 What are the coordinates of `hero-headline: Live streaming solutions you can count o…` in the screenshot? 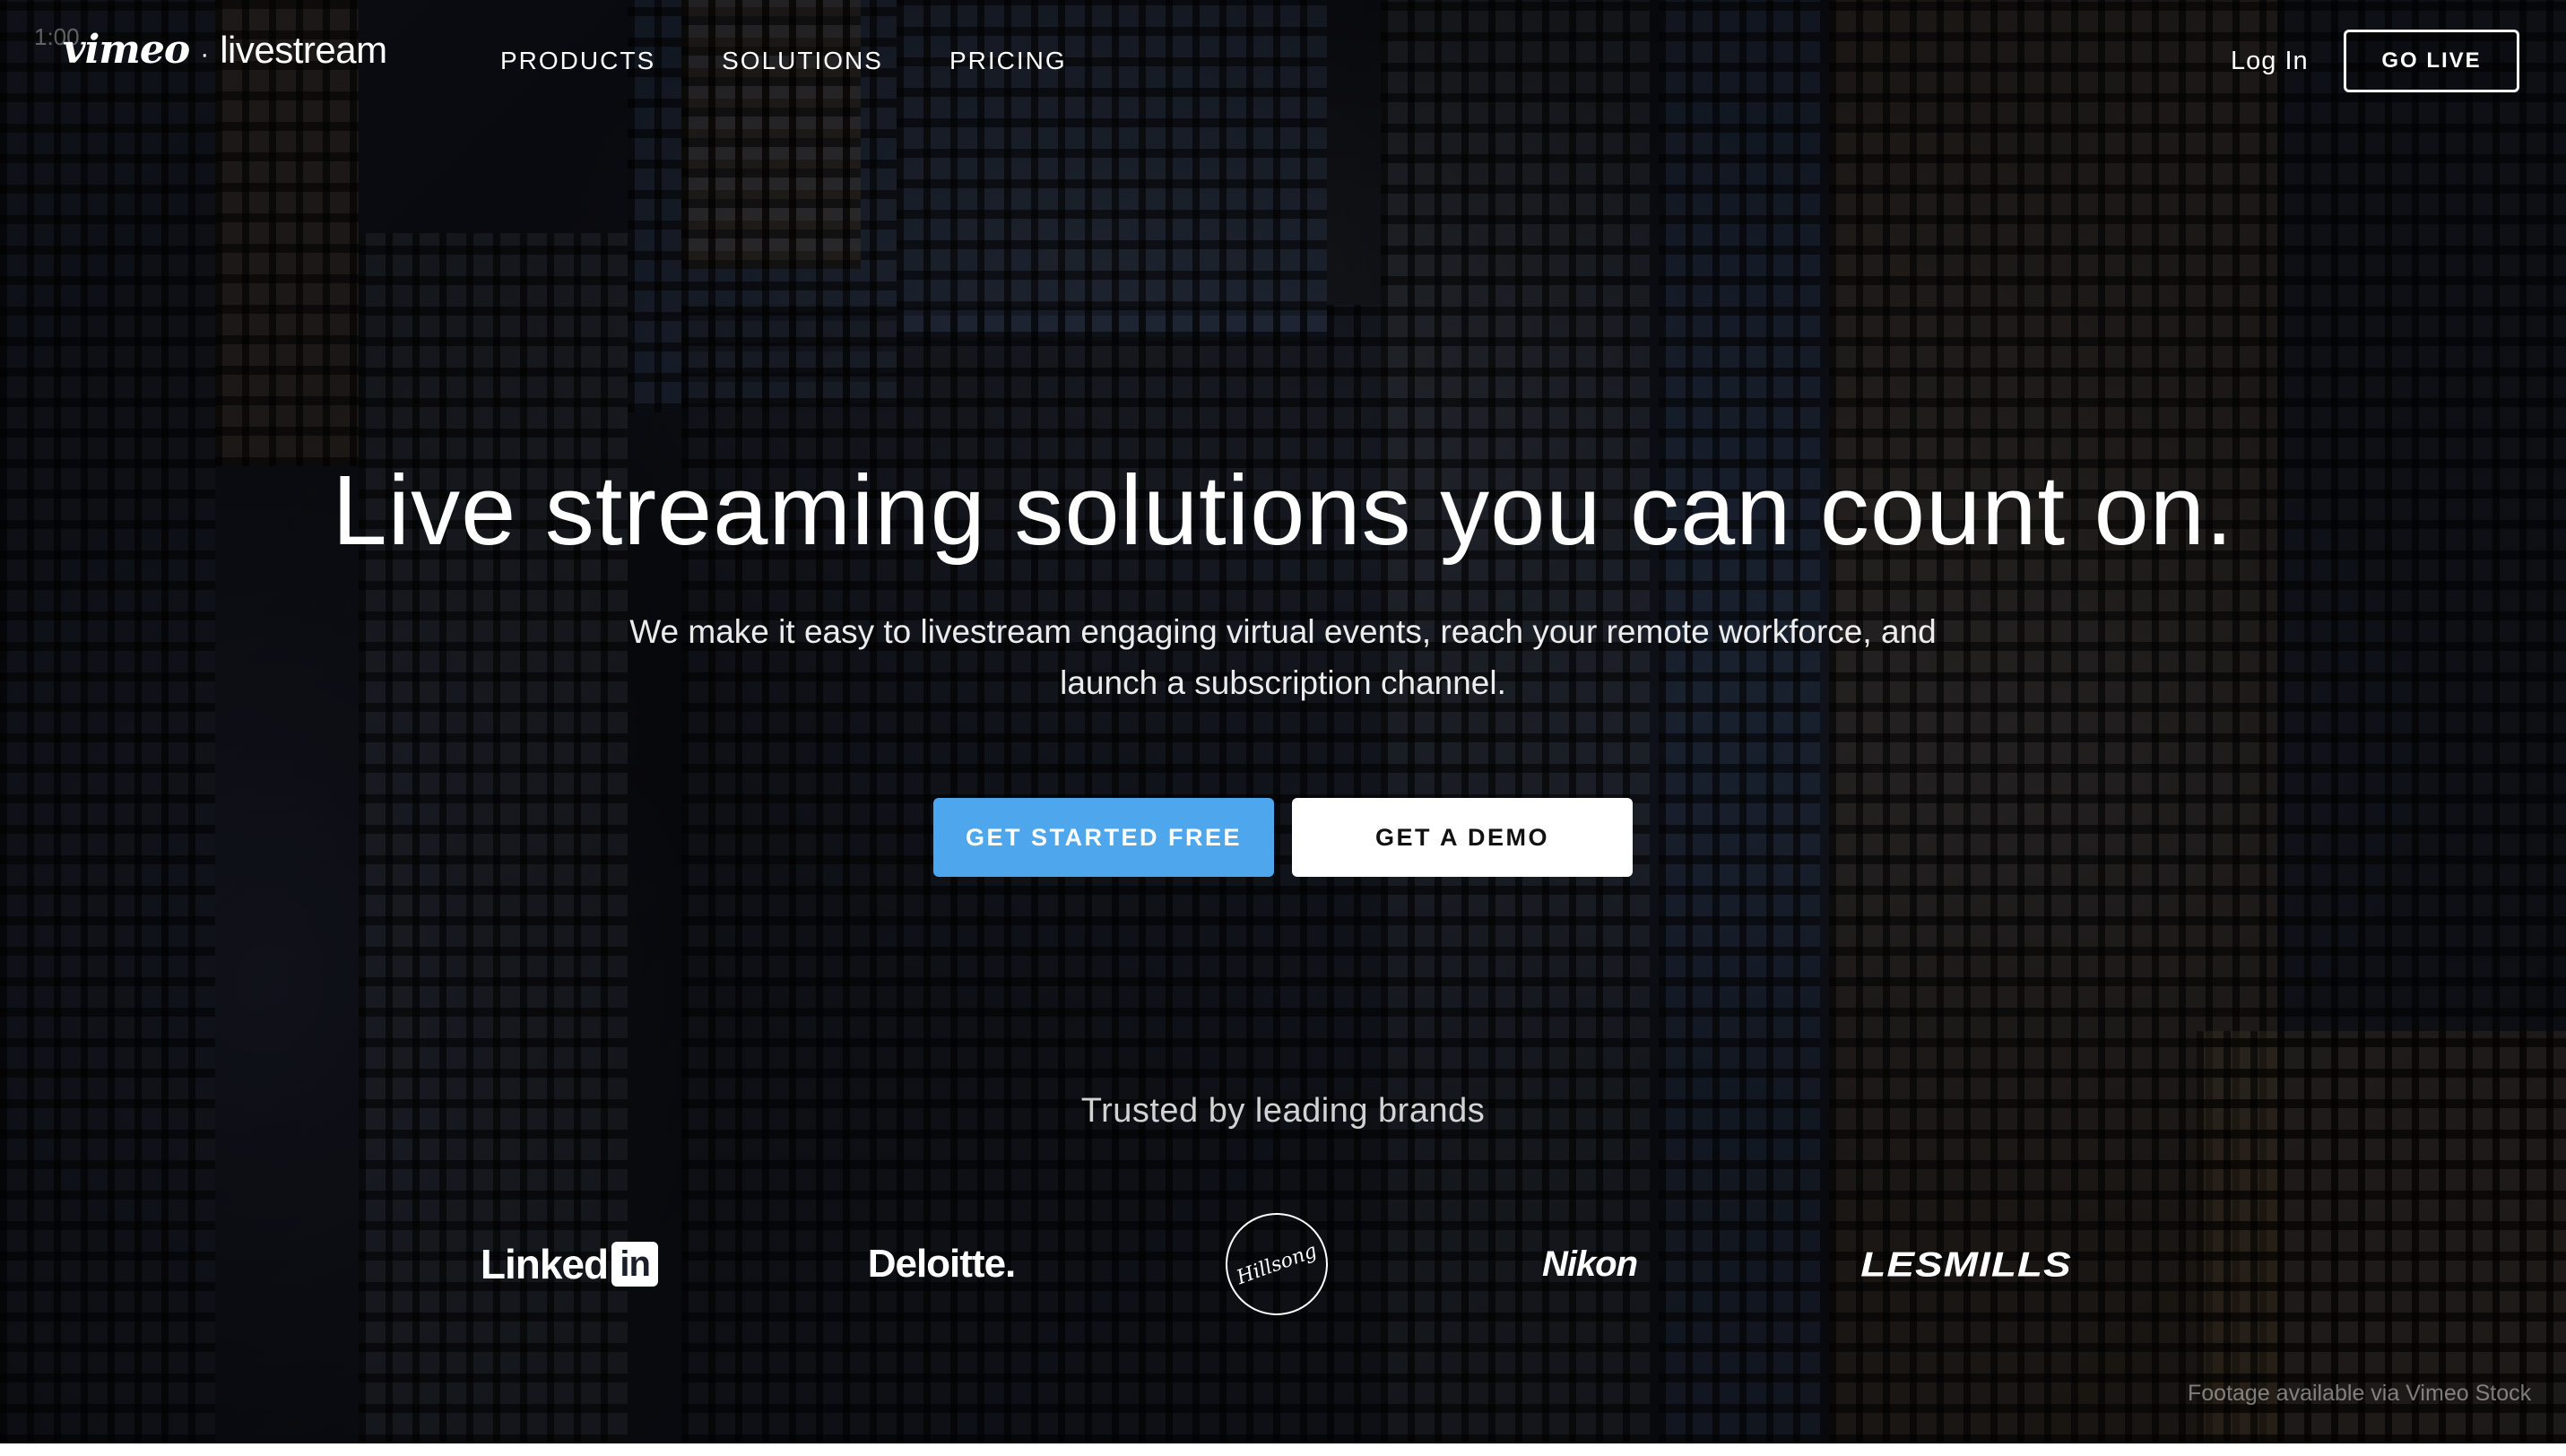 It's located at (1283, 511).